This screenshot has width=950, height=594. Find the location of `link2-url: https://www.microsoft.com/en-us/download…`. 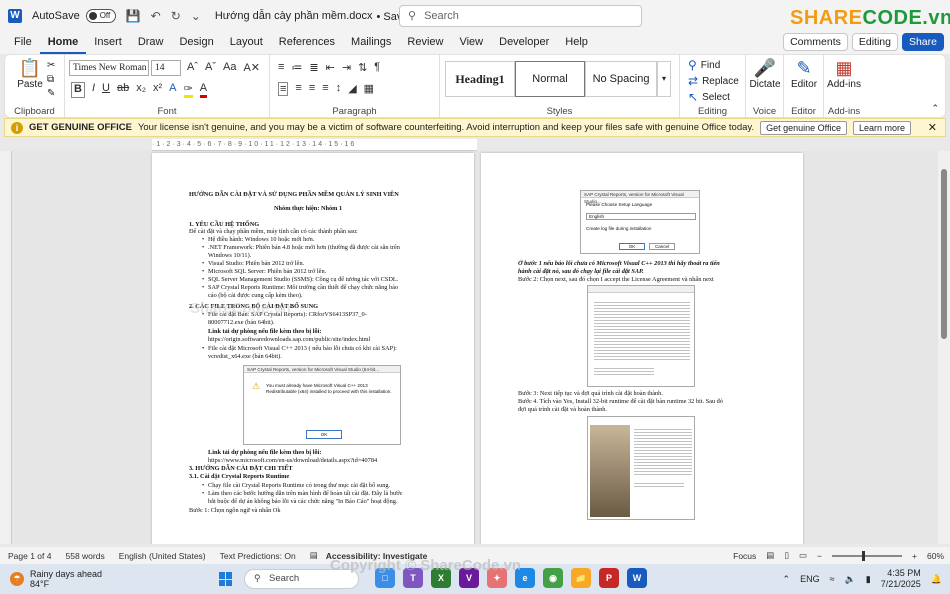

link2-url: https://www.microsoft.com/en-us/download… is located at coordinates (292, 461).